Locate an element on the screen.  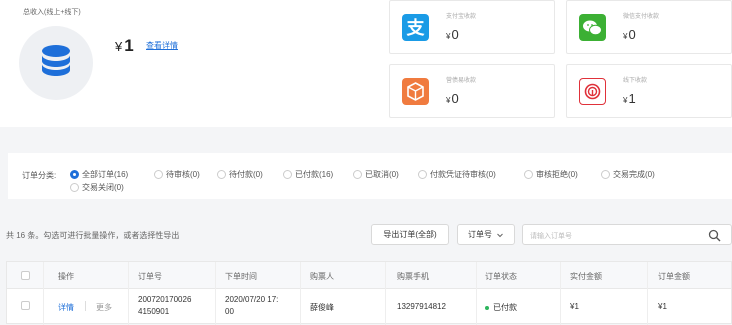
header-order-amount: 订单金额 is located at coordinates (674, 276).